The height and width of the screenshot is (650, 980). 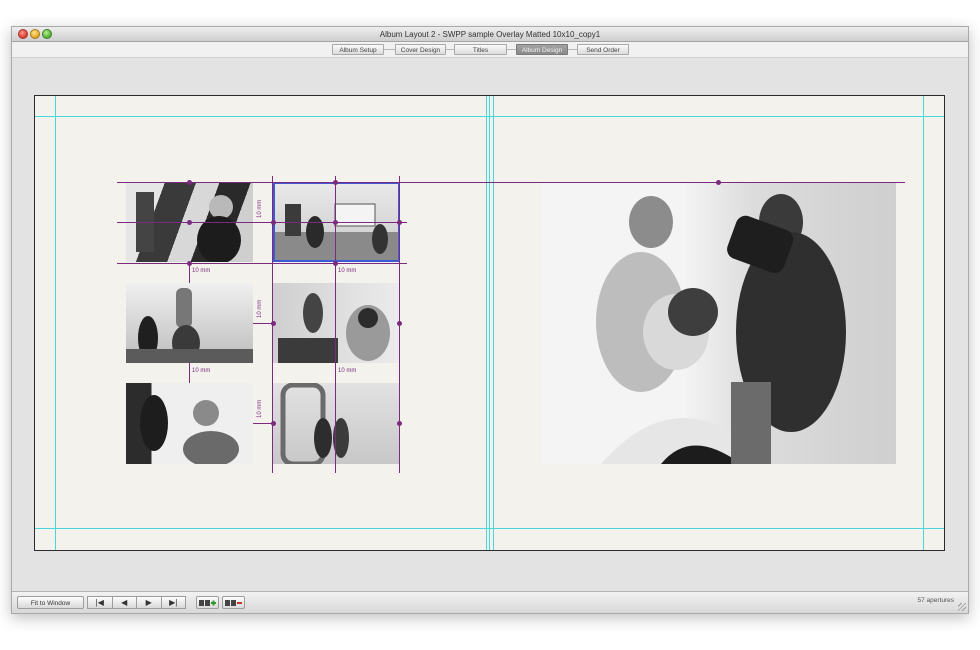 I want to click on tab-connector, so click(x=572, y=49).